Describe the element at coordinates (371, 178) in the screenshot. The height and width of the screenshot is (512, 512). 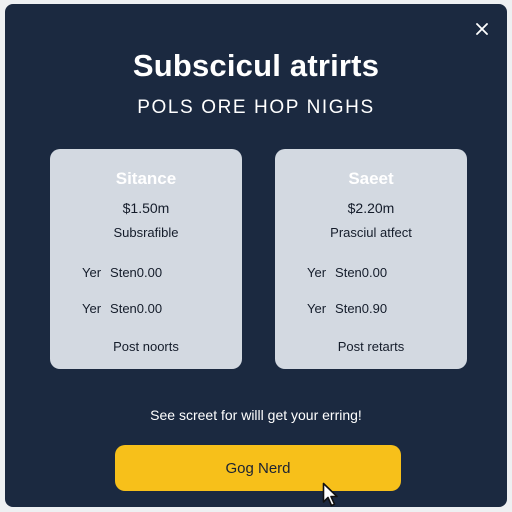
I see `plan-name: Saeet` at that location.